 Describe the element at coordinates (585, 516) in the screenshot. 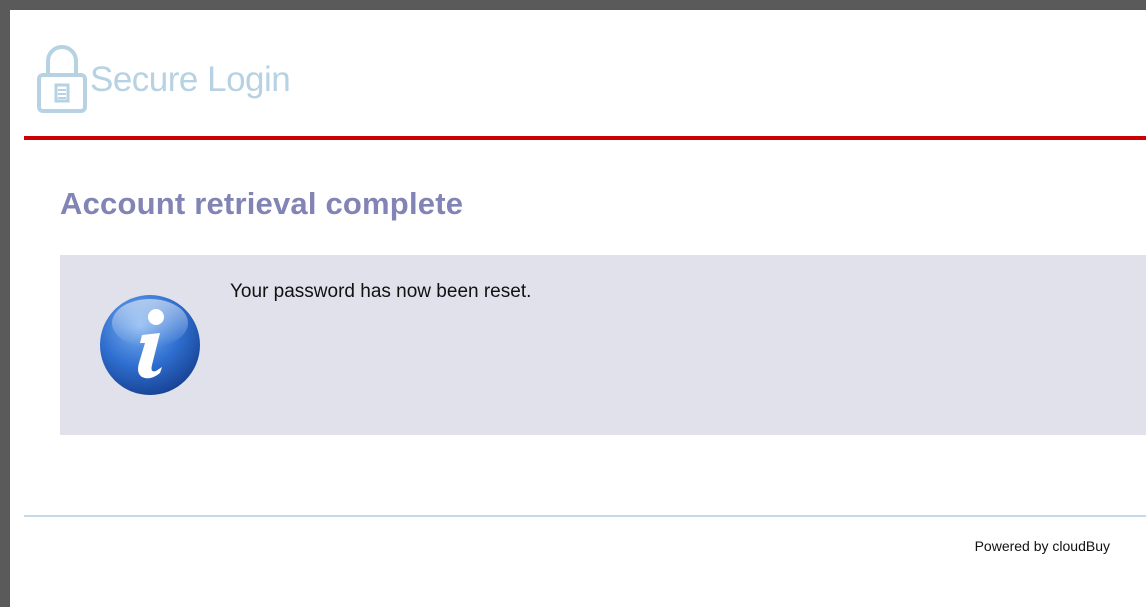

I see `footer-divider` at that location.